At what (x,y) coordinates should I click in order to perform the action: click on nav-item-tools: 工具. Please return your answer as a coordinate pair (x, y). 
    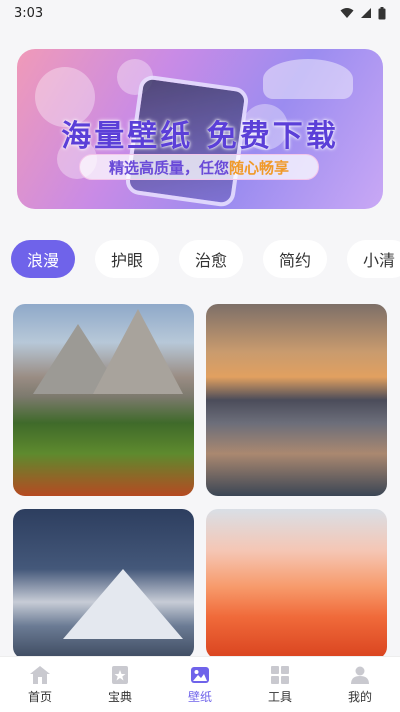
    Looking at the image, I should click on (280, 685).